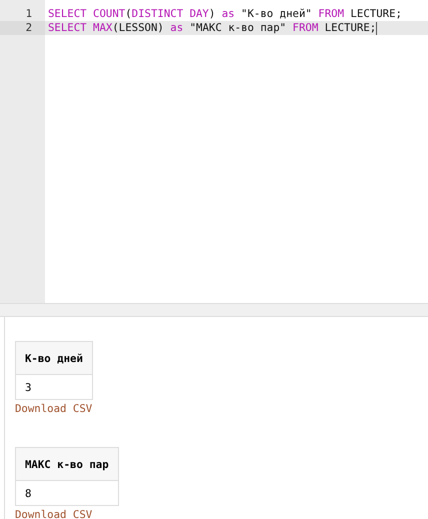 This screenshot has width=428, height=519. I want to click on code-line: SELECT COUNT(DISTINCT DAY) as "К-во дней" FROM LECTURE;, so click(236, 14).